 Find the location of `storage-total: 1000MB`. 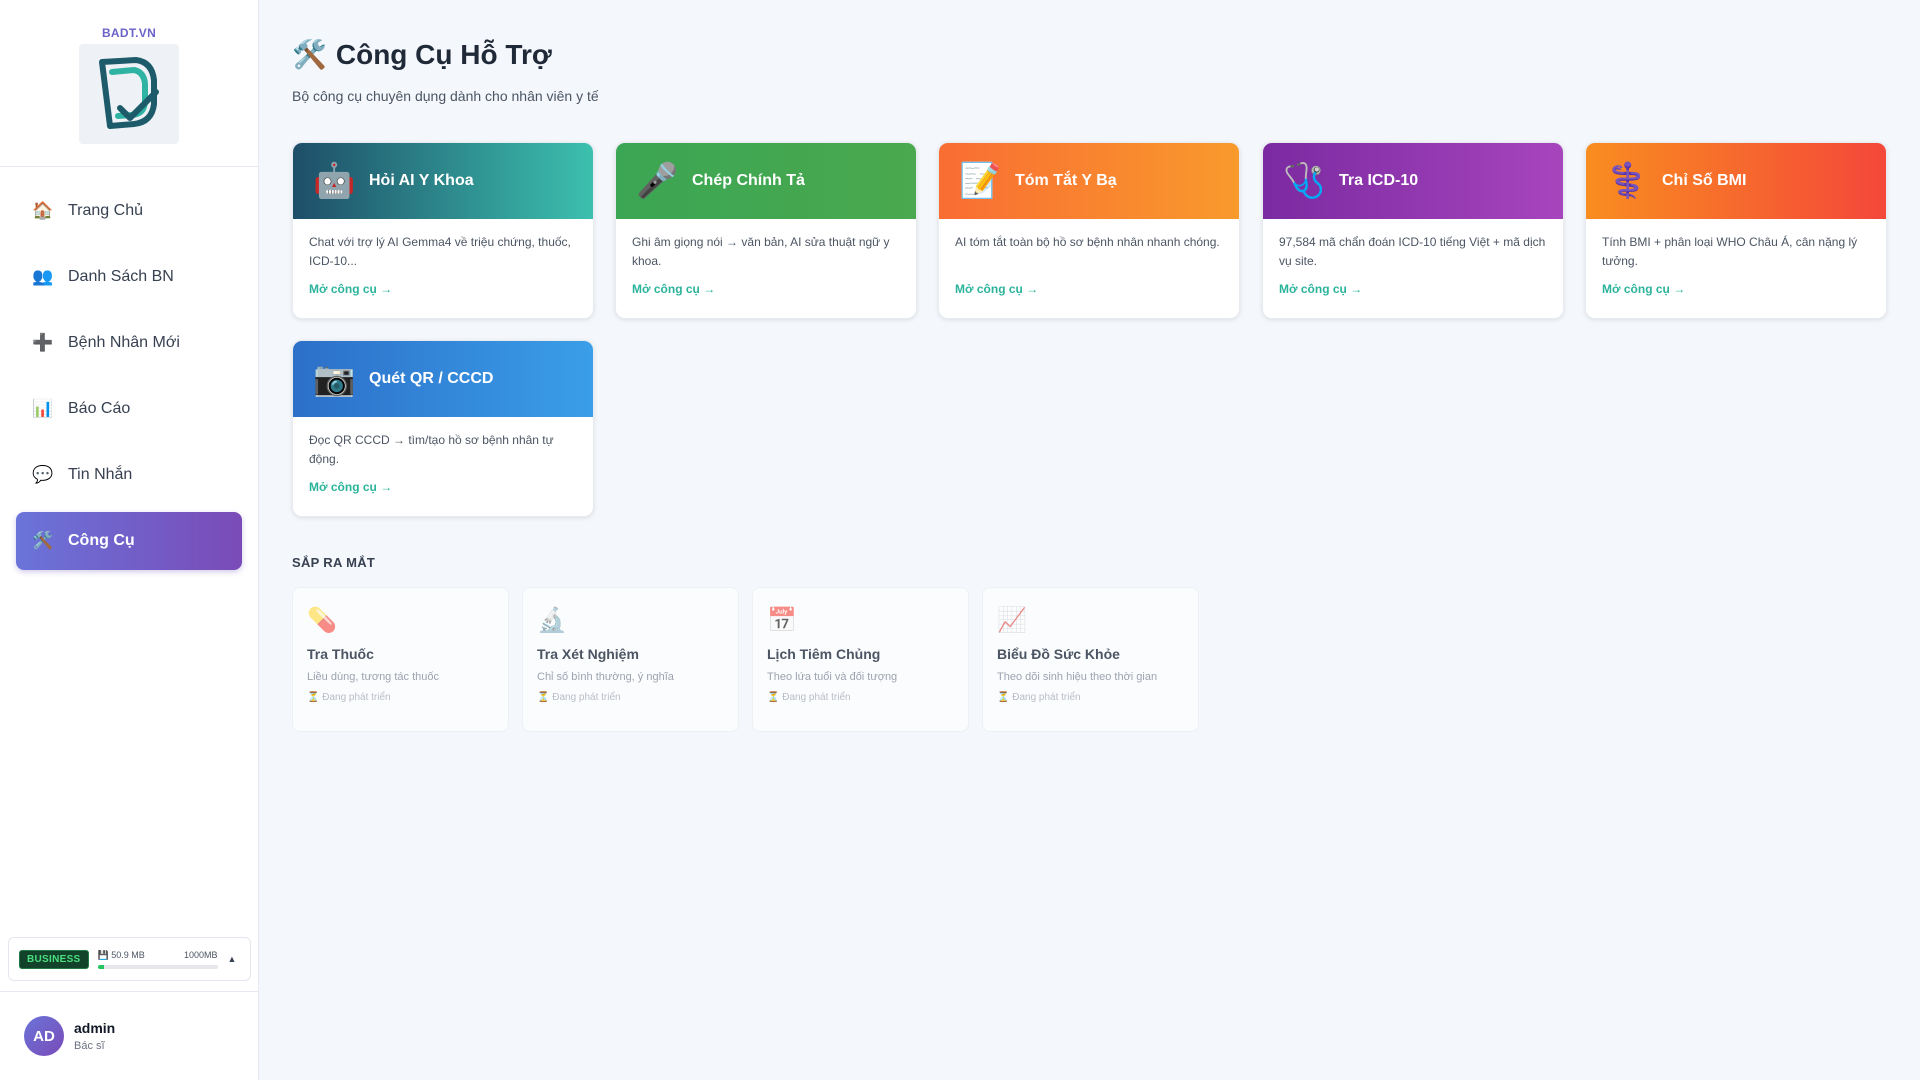

storage-total: 1000MB is located at coordinates (201, 954).